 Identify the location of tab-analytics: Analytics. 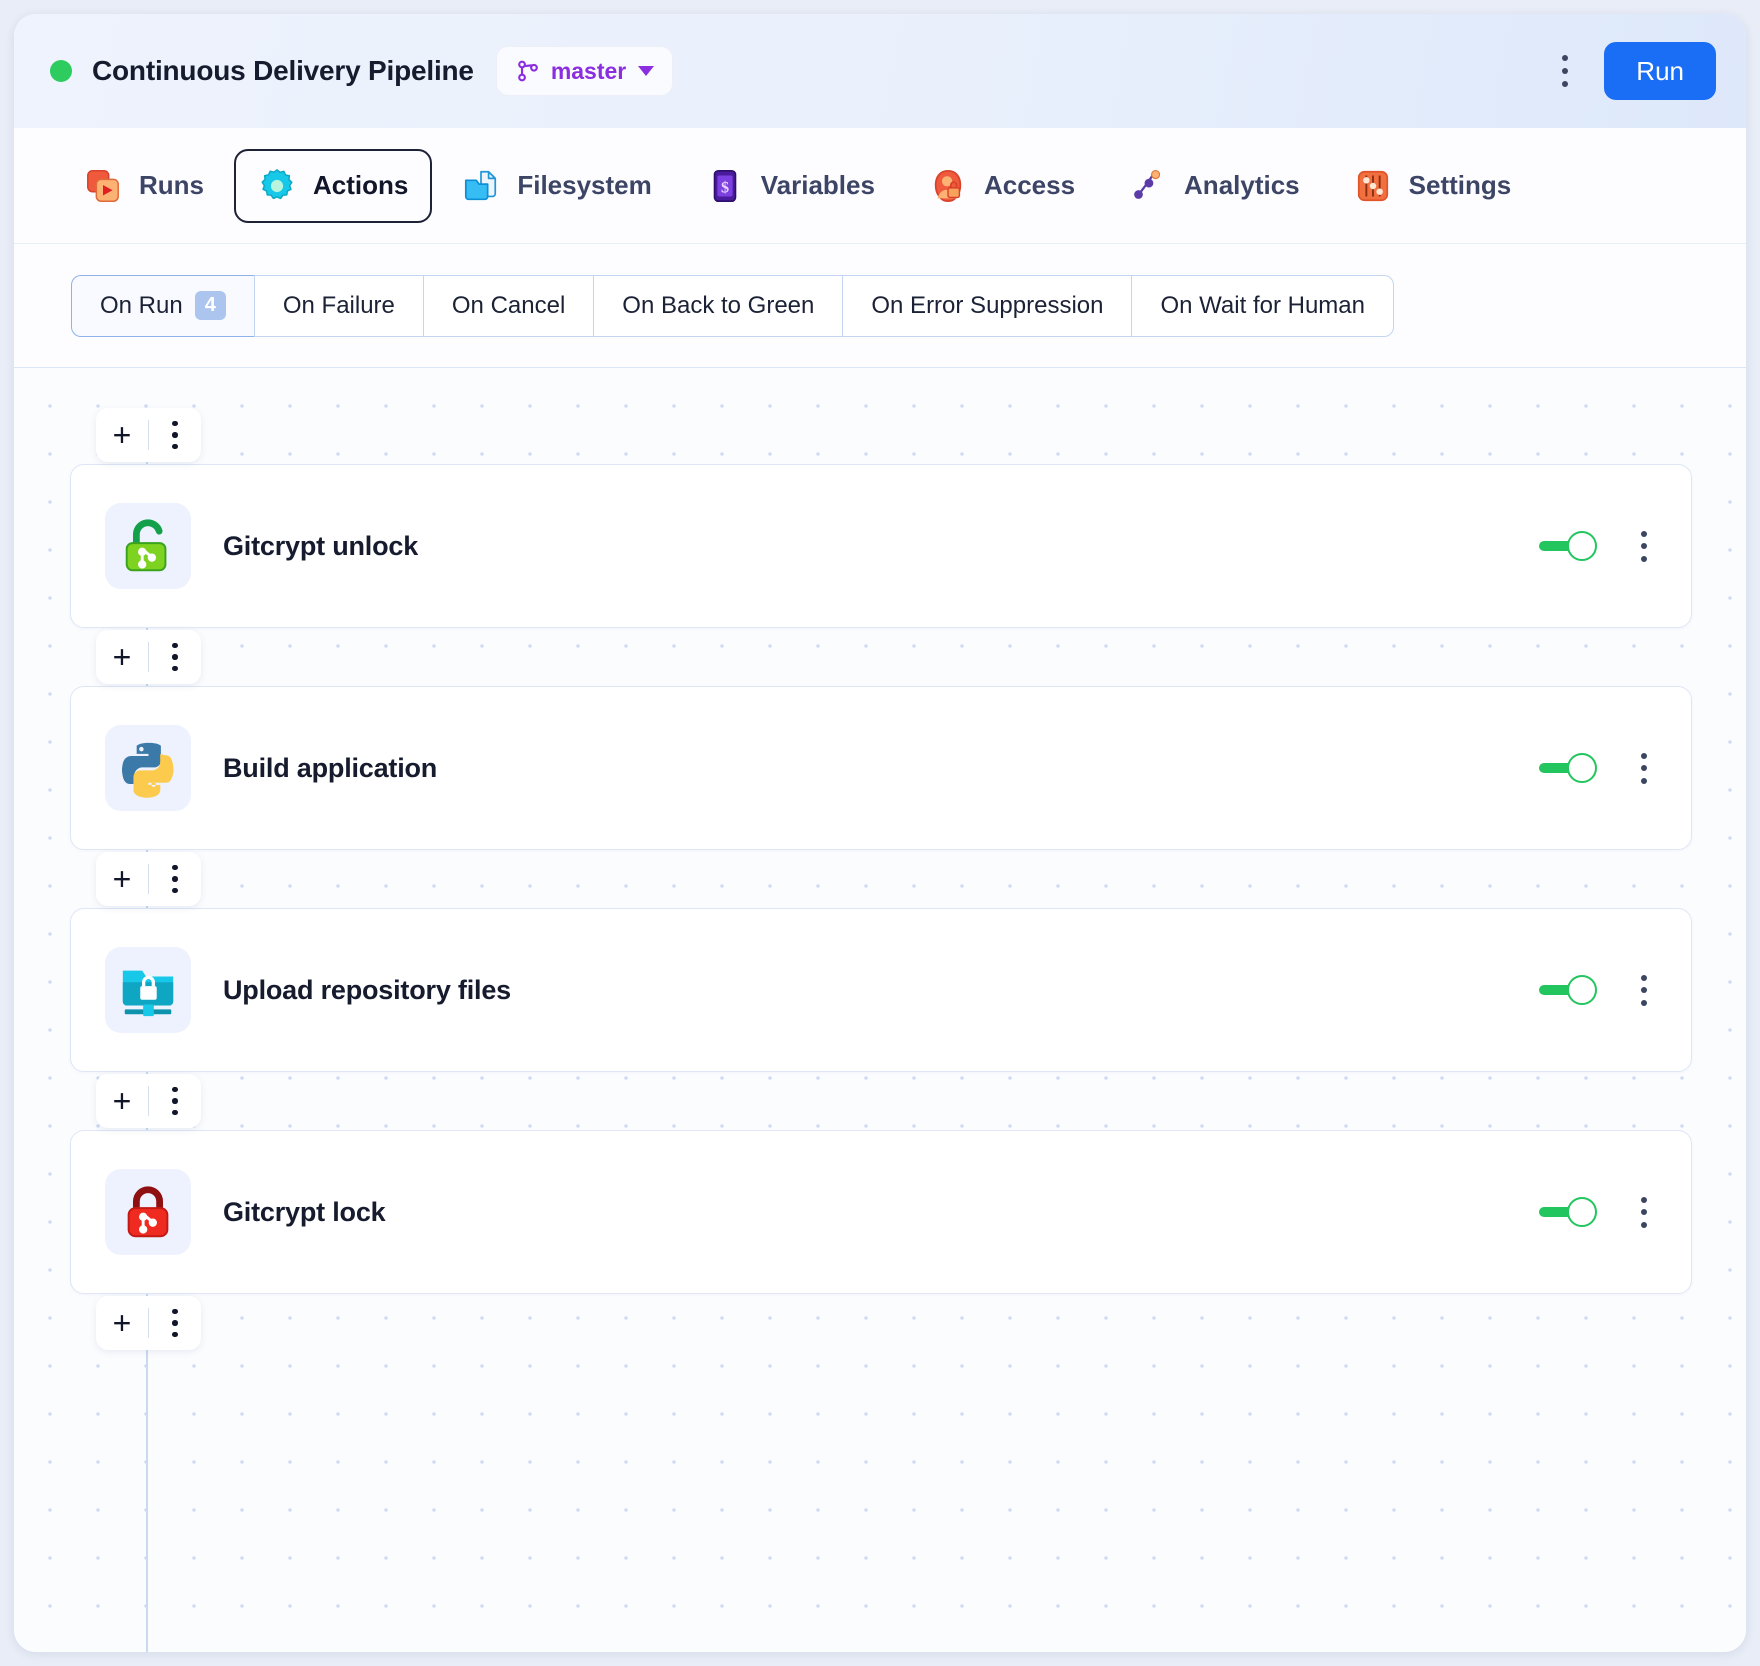
(1214, 186).